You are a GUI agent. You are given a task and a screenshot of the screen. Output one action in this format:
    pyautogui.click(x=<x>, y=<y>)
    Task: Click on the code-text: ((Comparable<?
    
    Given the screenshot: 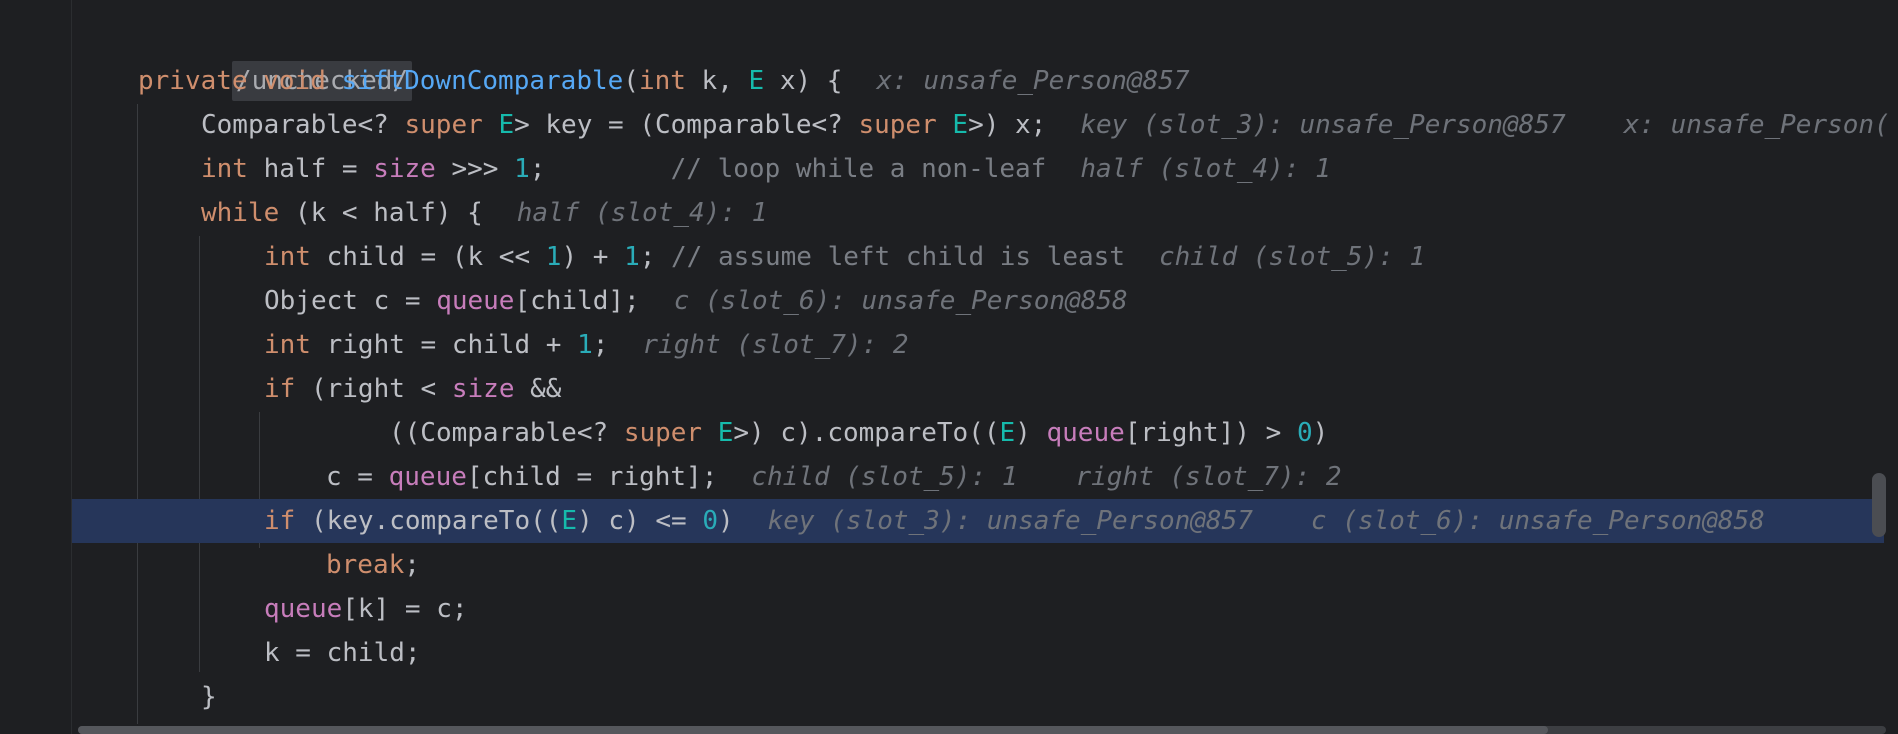 What is the action you would take?
    pyautogui.click(x=506, y=433)
    